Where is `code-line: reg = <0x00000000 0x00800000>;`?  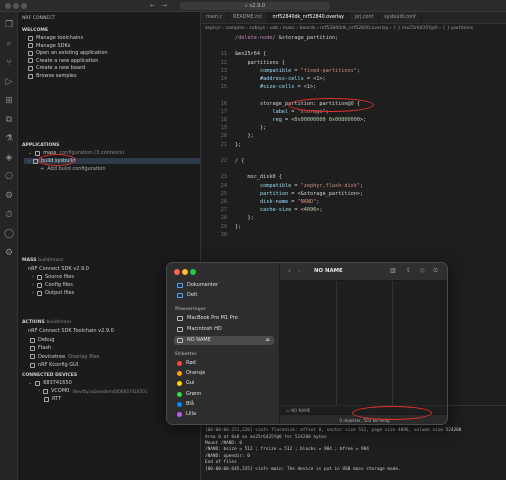
code-line: reg = <0x00000000 0x00800000>; is located at coordinates (300, 120).